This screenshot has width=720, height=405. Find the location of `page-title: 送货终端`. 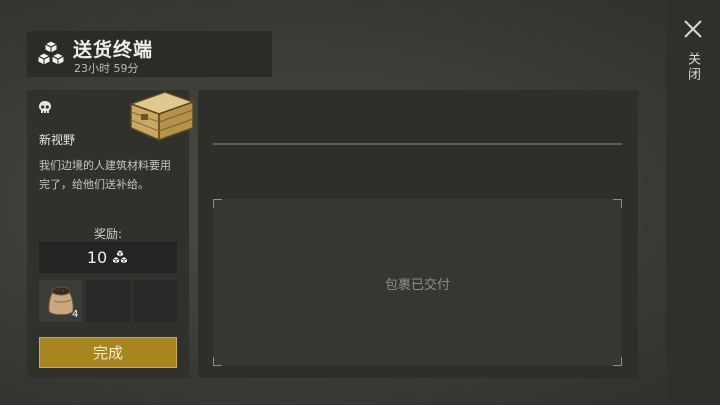

page-title: 送货终端 is located at coordinates (113, 50).